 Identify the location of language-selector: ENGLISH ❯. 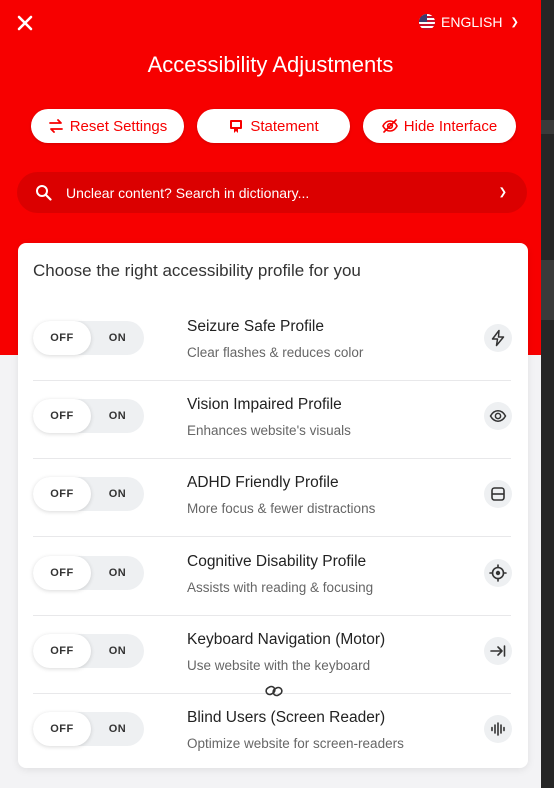
(469, 22).